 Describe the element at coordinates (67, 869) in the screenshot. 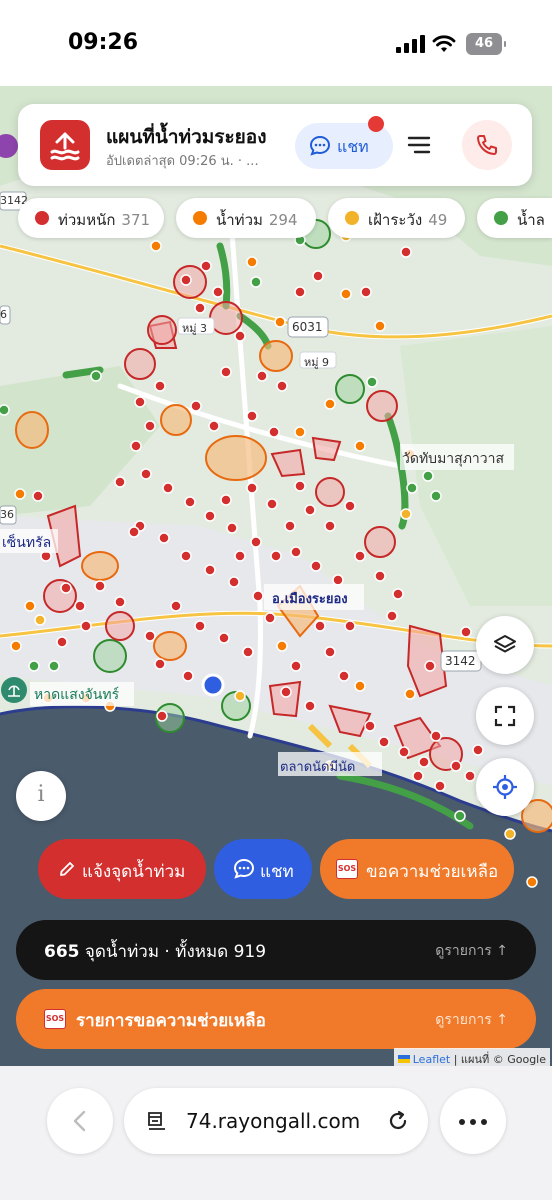

I see `pencil-icon` at that location.